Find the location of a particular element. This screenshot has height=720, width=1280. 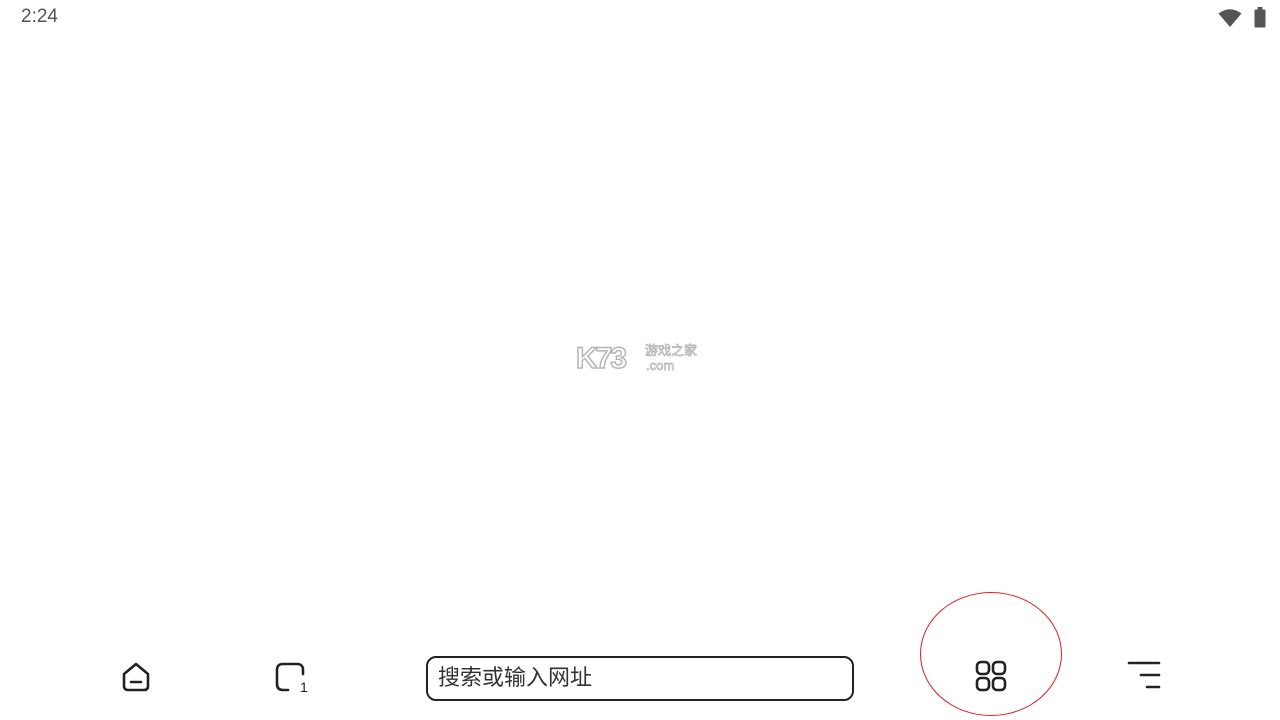

apps-grid-icon is located at coordinates (991, 678).